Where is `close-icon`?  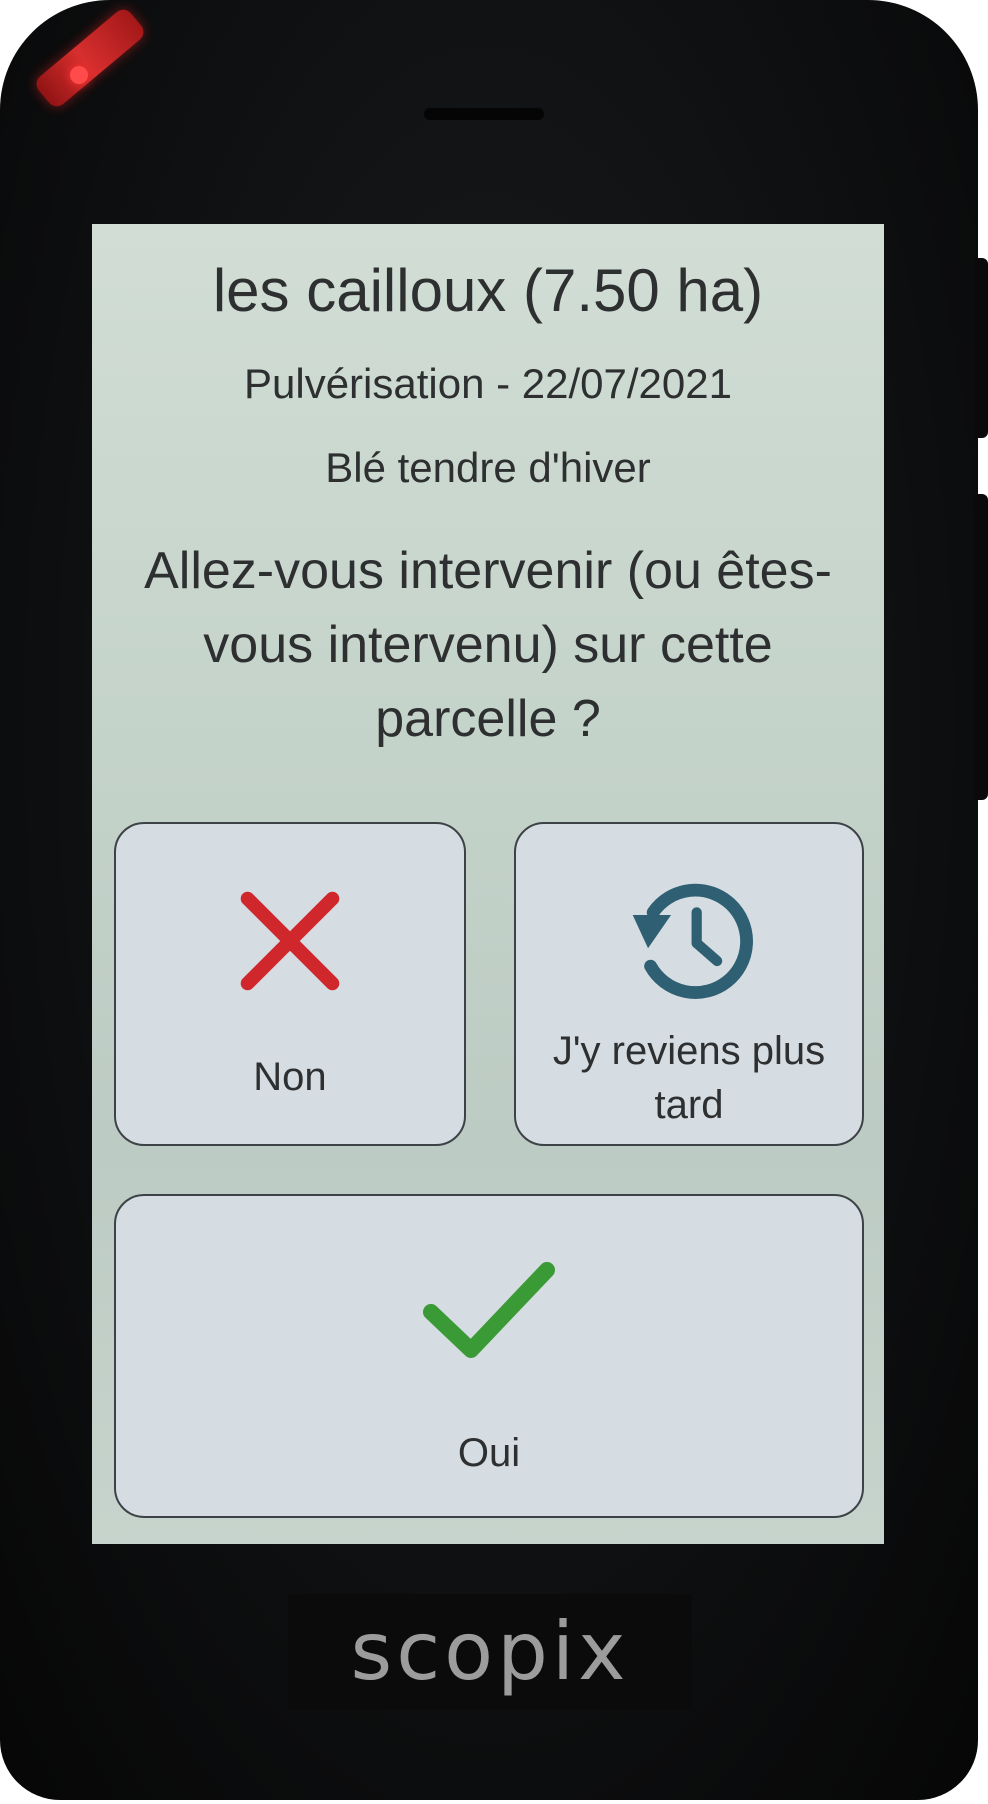 close-icon is located at coordinates (290, 941).